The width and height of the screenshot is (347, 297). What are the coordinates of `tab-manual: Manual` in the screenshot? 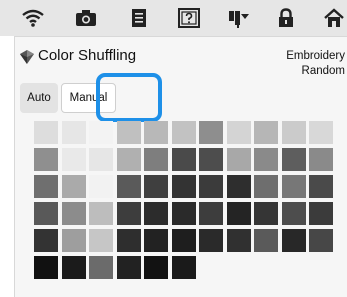 It's located at (88, 98).